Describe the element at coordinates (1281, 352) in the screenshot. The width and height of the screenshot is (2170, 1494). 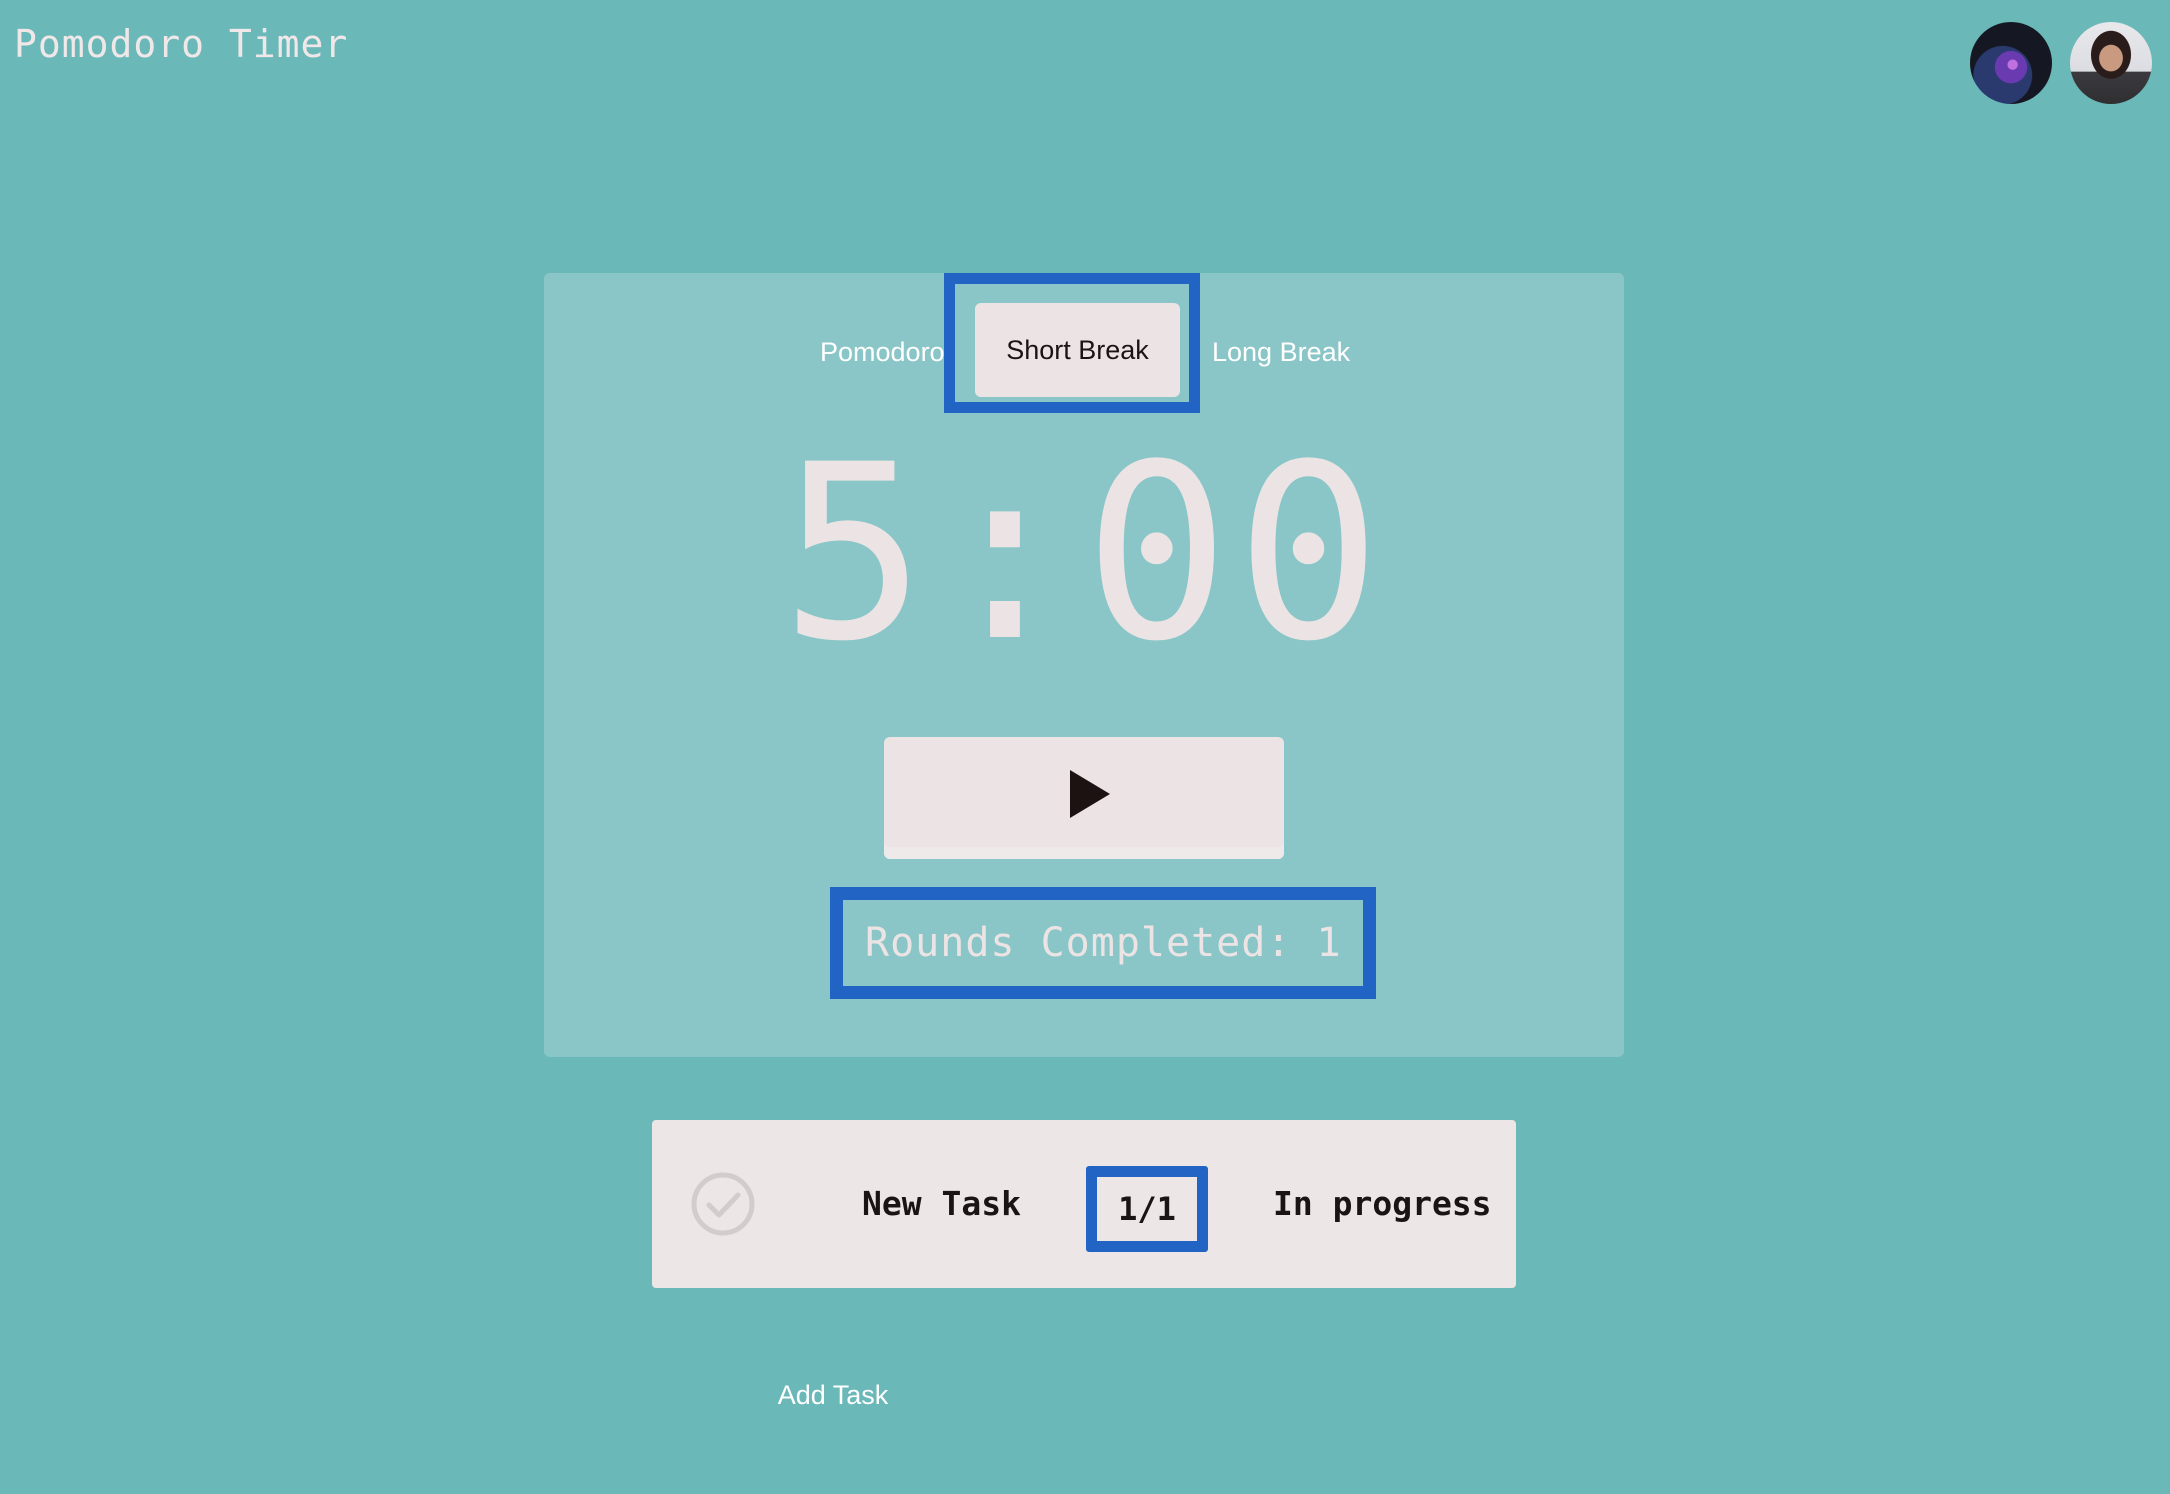
I see `tab-long-break: Long Break` at that location.